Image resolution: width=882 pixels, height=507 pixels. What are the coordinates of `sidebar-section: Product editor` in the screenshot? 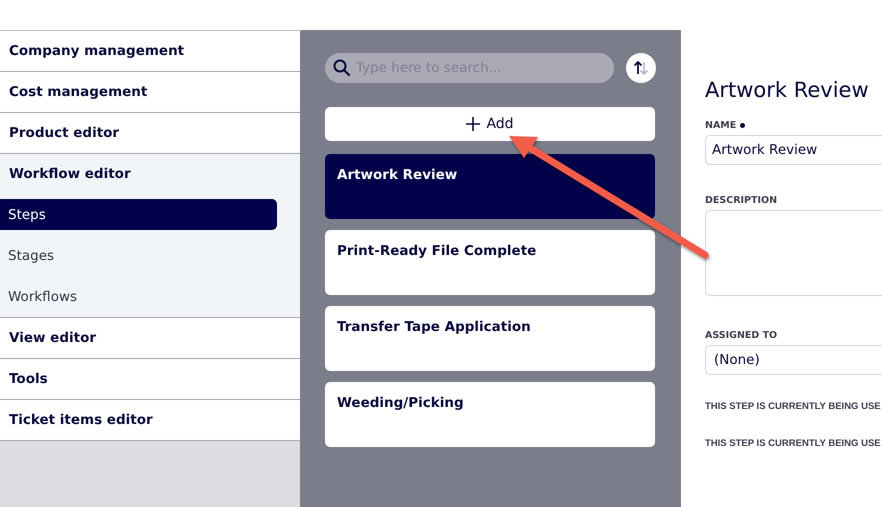 It's located at (150, 133).